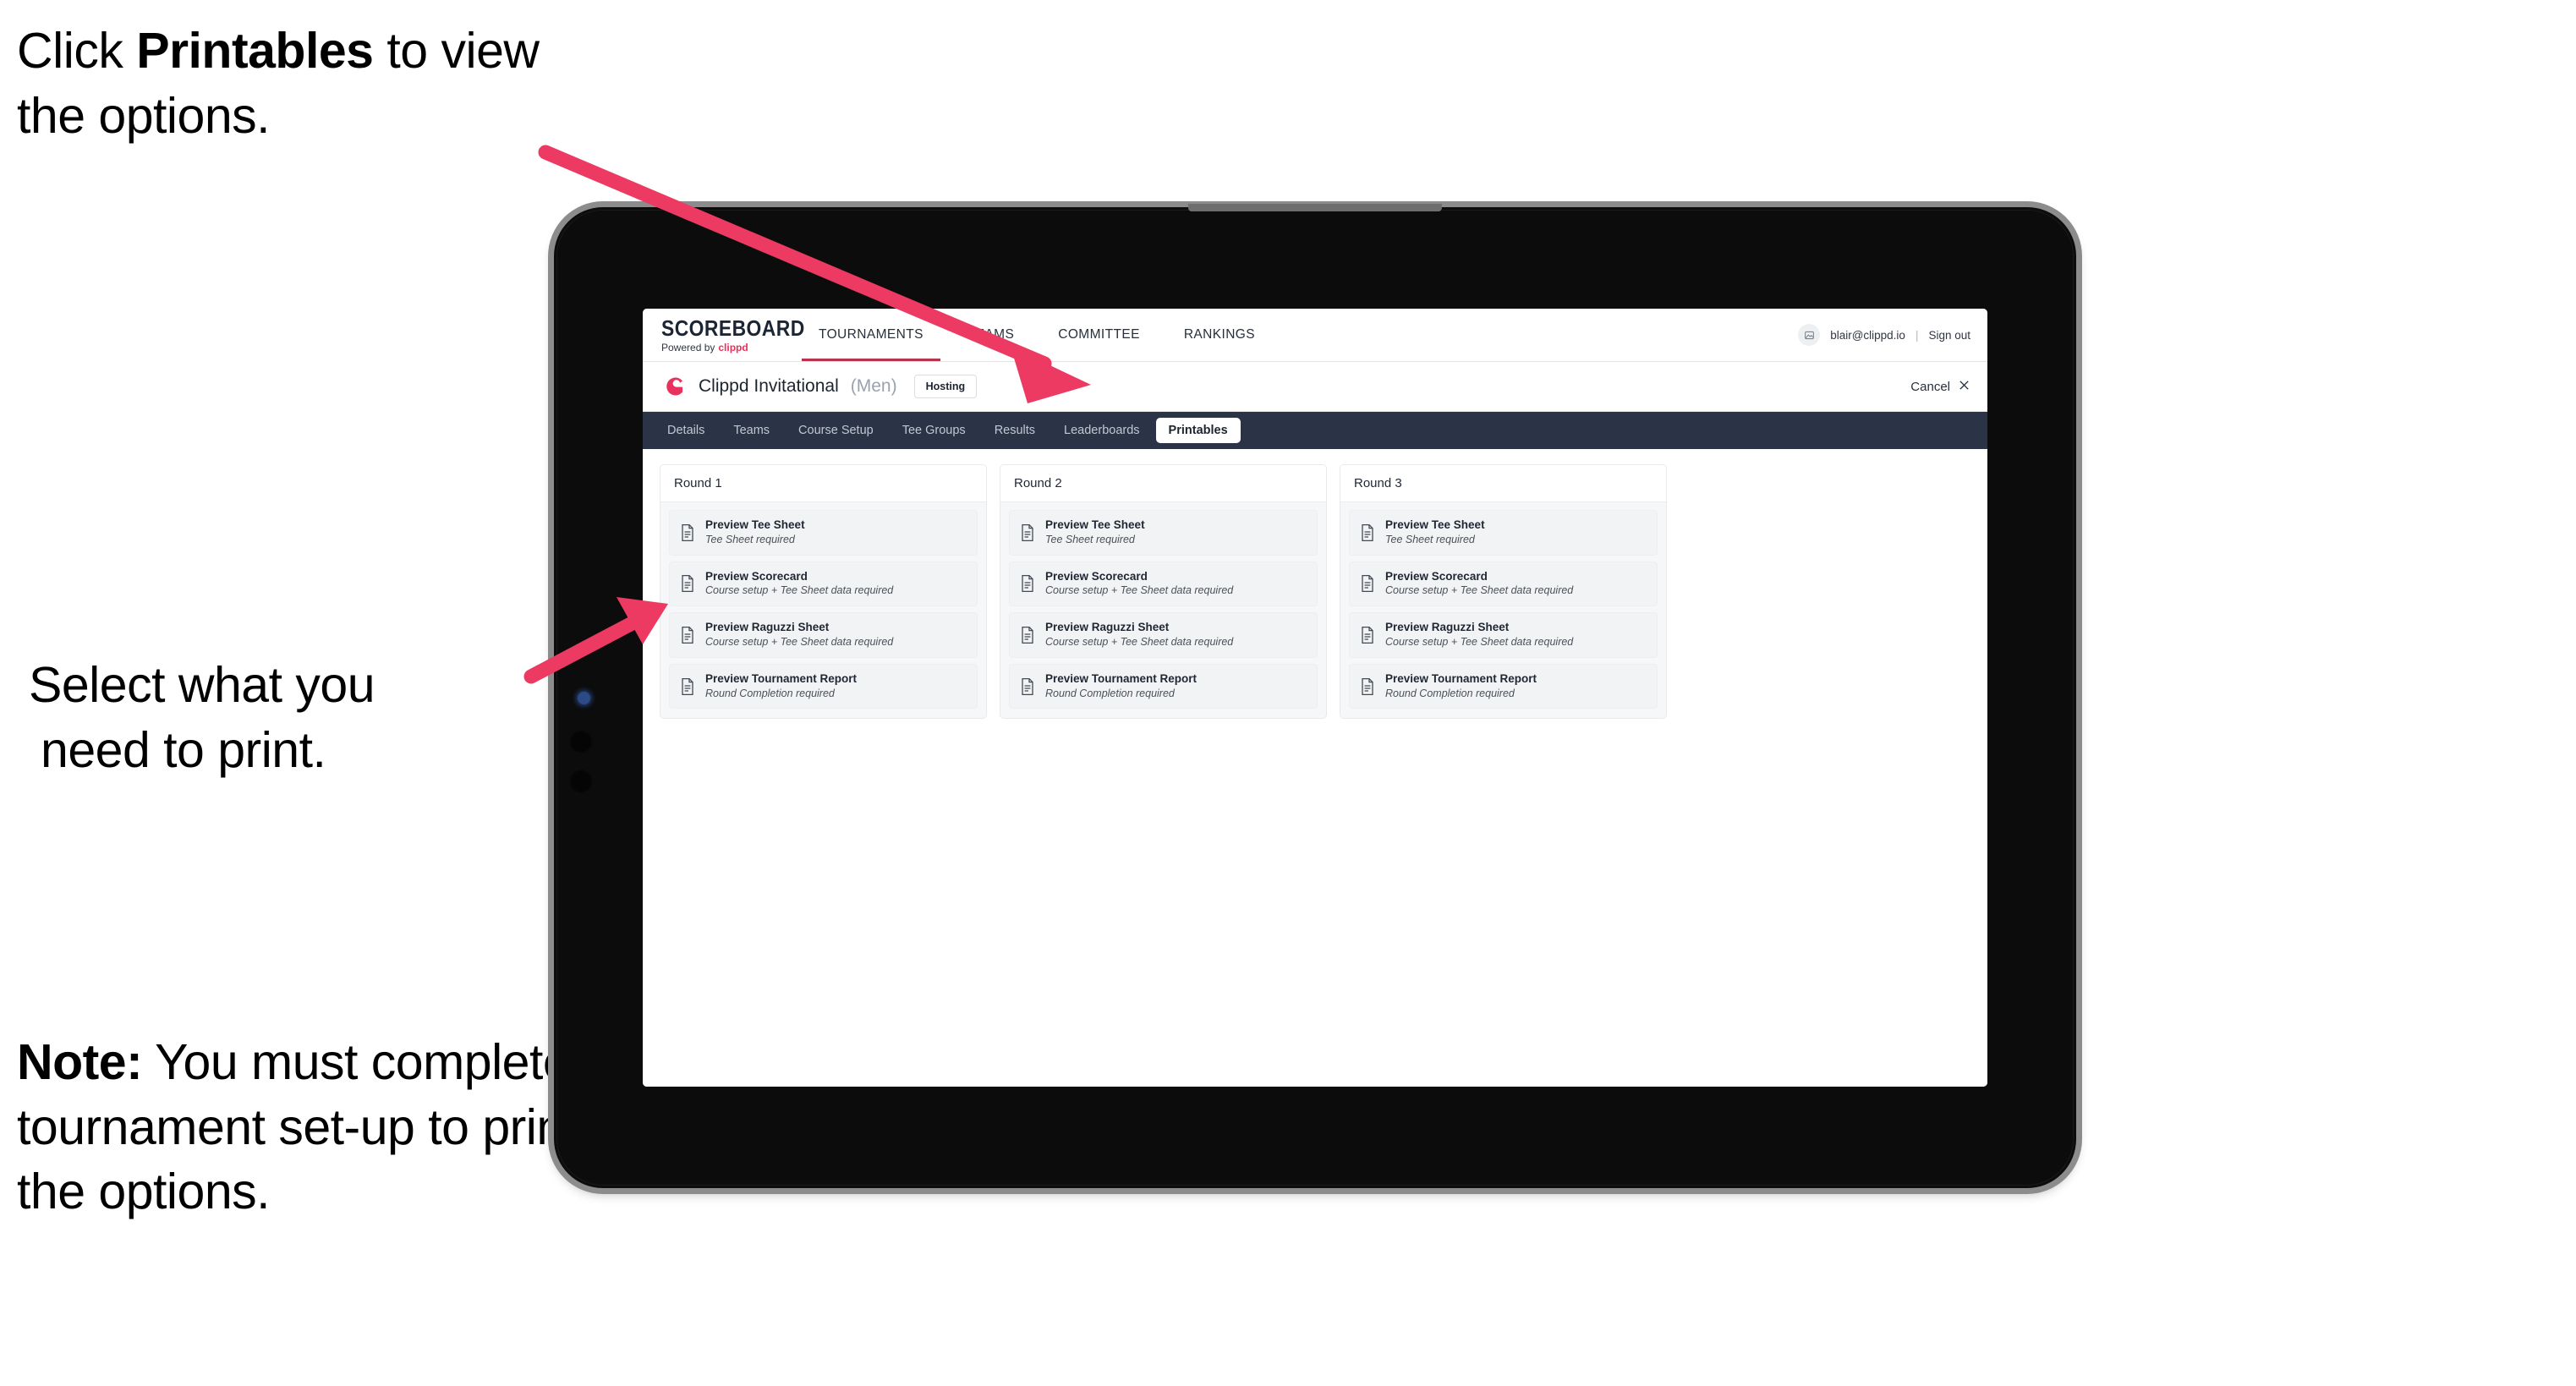 The width and height of the screenshot is (2576, 1386). I want to click on tablet-speaker-strip, so click(1315, 207).